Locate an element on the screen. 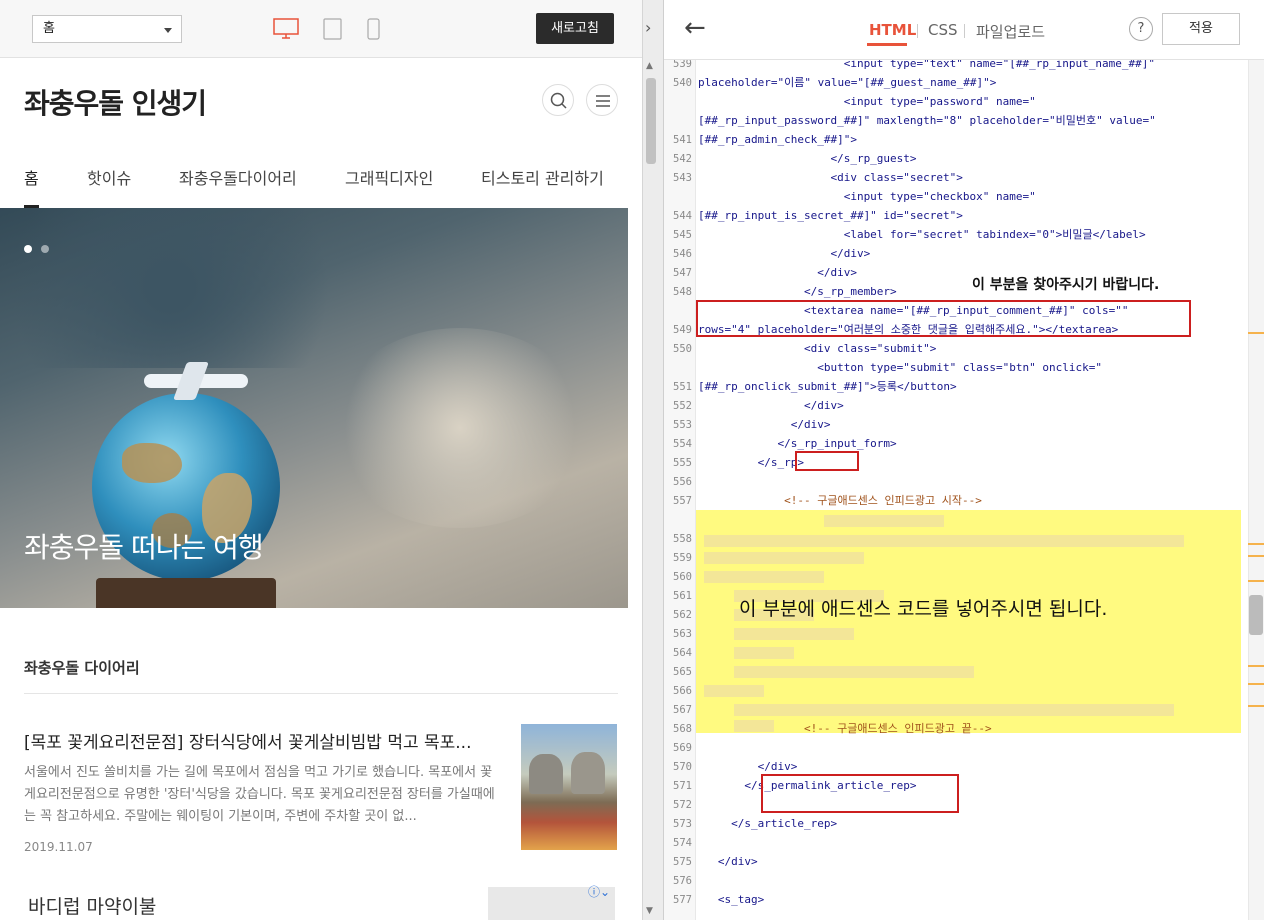 This screenshot has height=920, width=1264. line-number: 560 is located at coordinates (682, 577).